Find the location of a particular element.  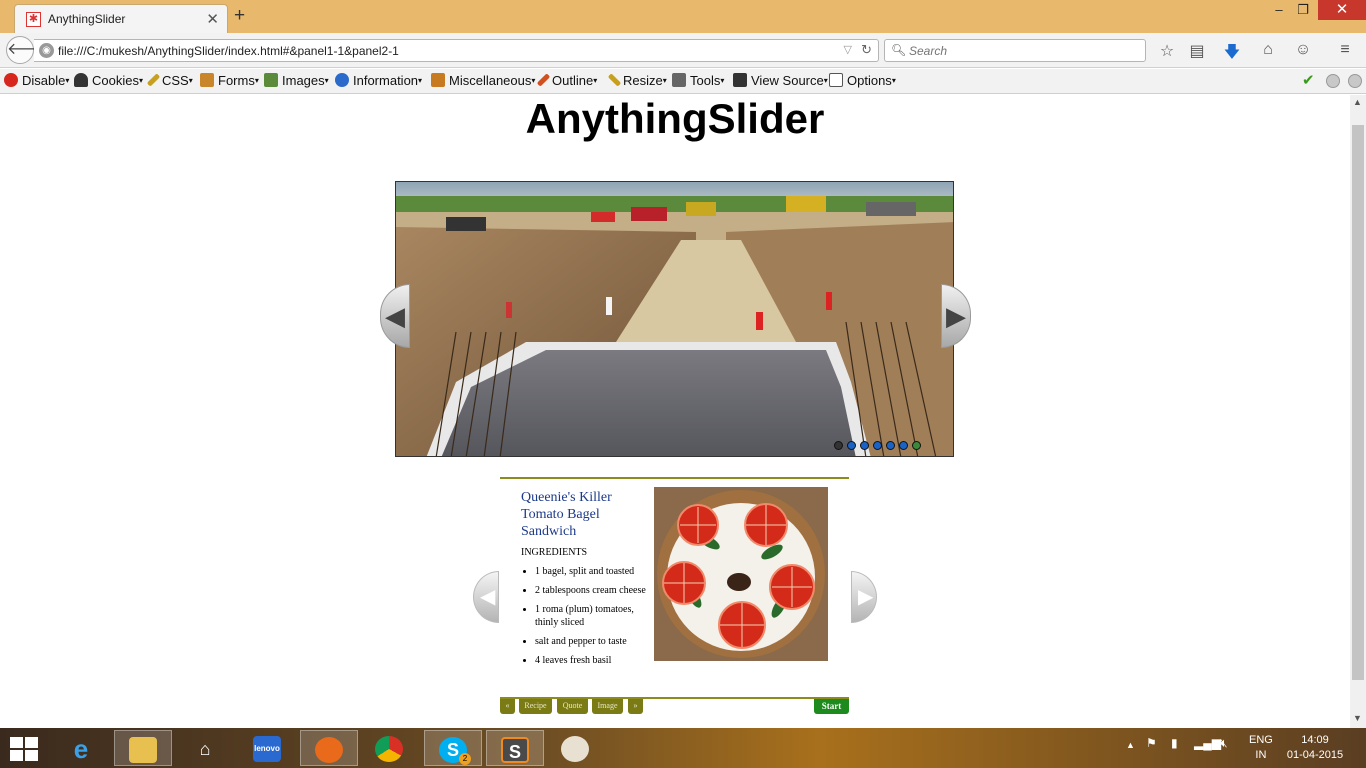

volume-muted-icon: 🔇︎ is located at coordinates (1224, 743).